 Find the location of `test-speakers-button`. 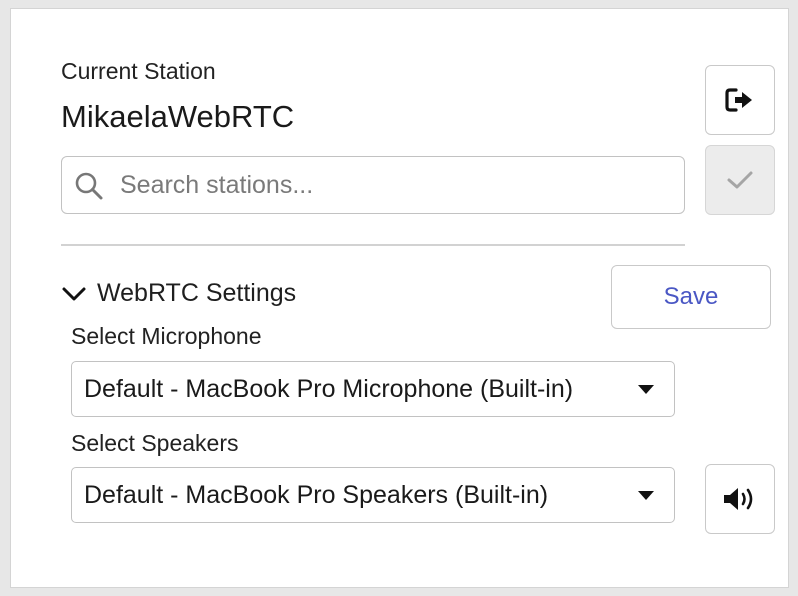

test-speakers-button is located at coordinates (740, 499).